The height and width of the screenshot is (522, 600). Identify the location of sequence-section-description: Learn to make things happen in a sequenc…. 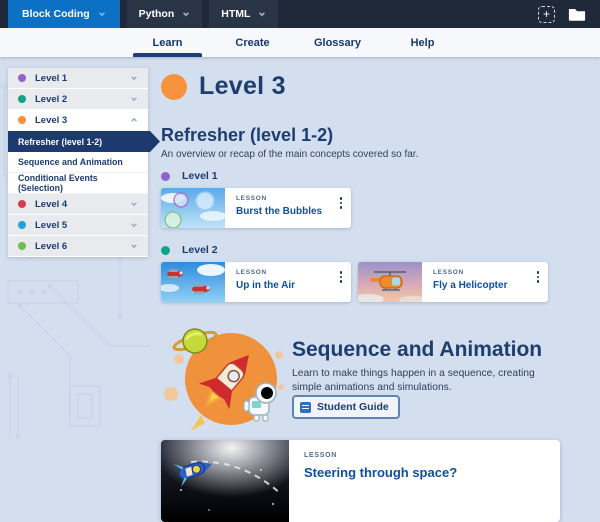
(413, 381).